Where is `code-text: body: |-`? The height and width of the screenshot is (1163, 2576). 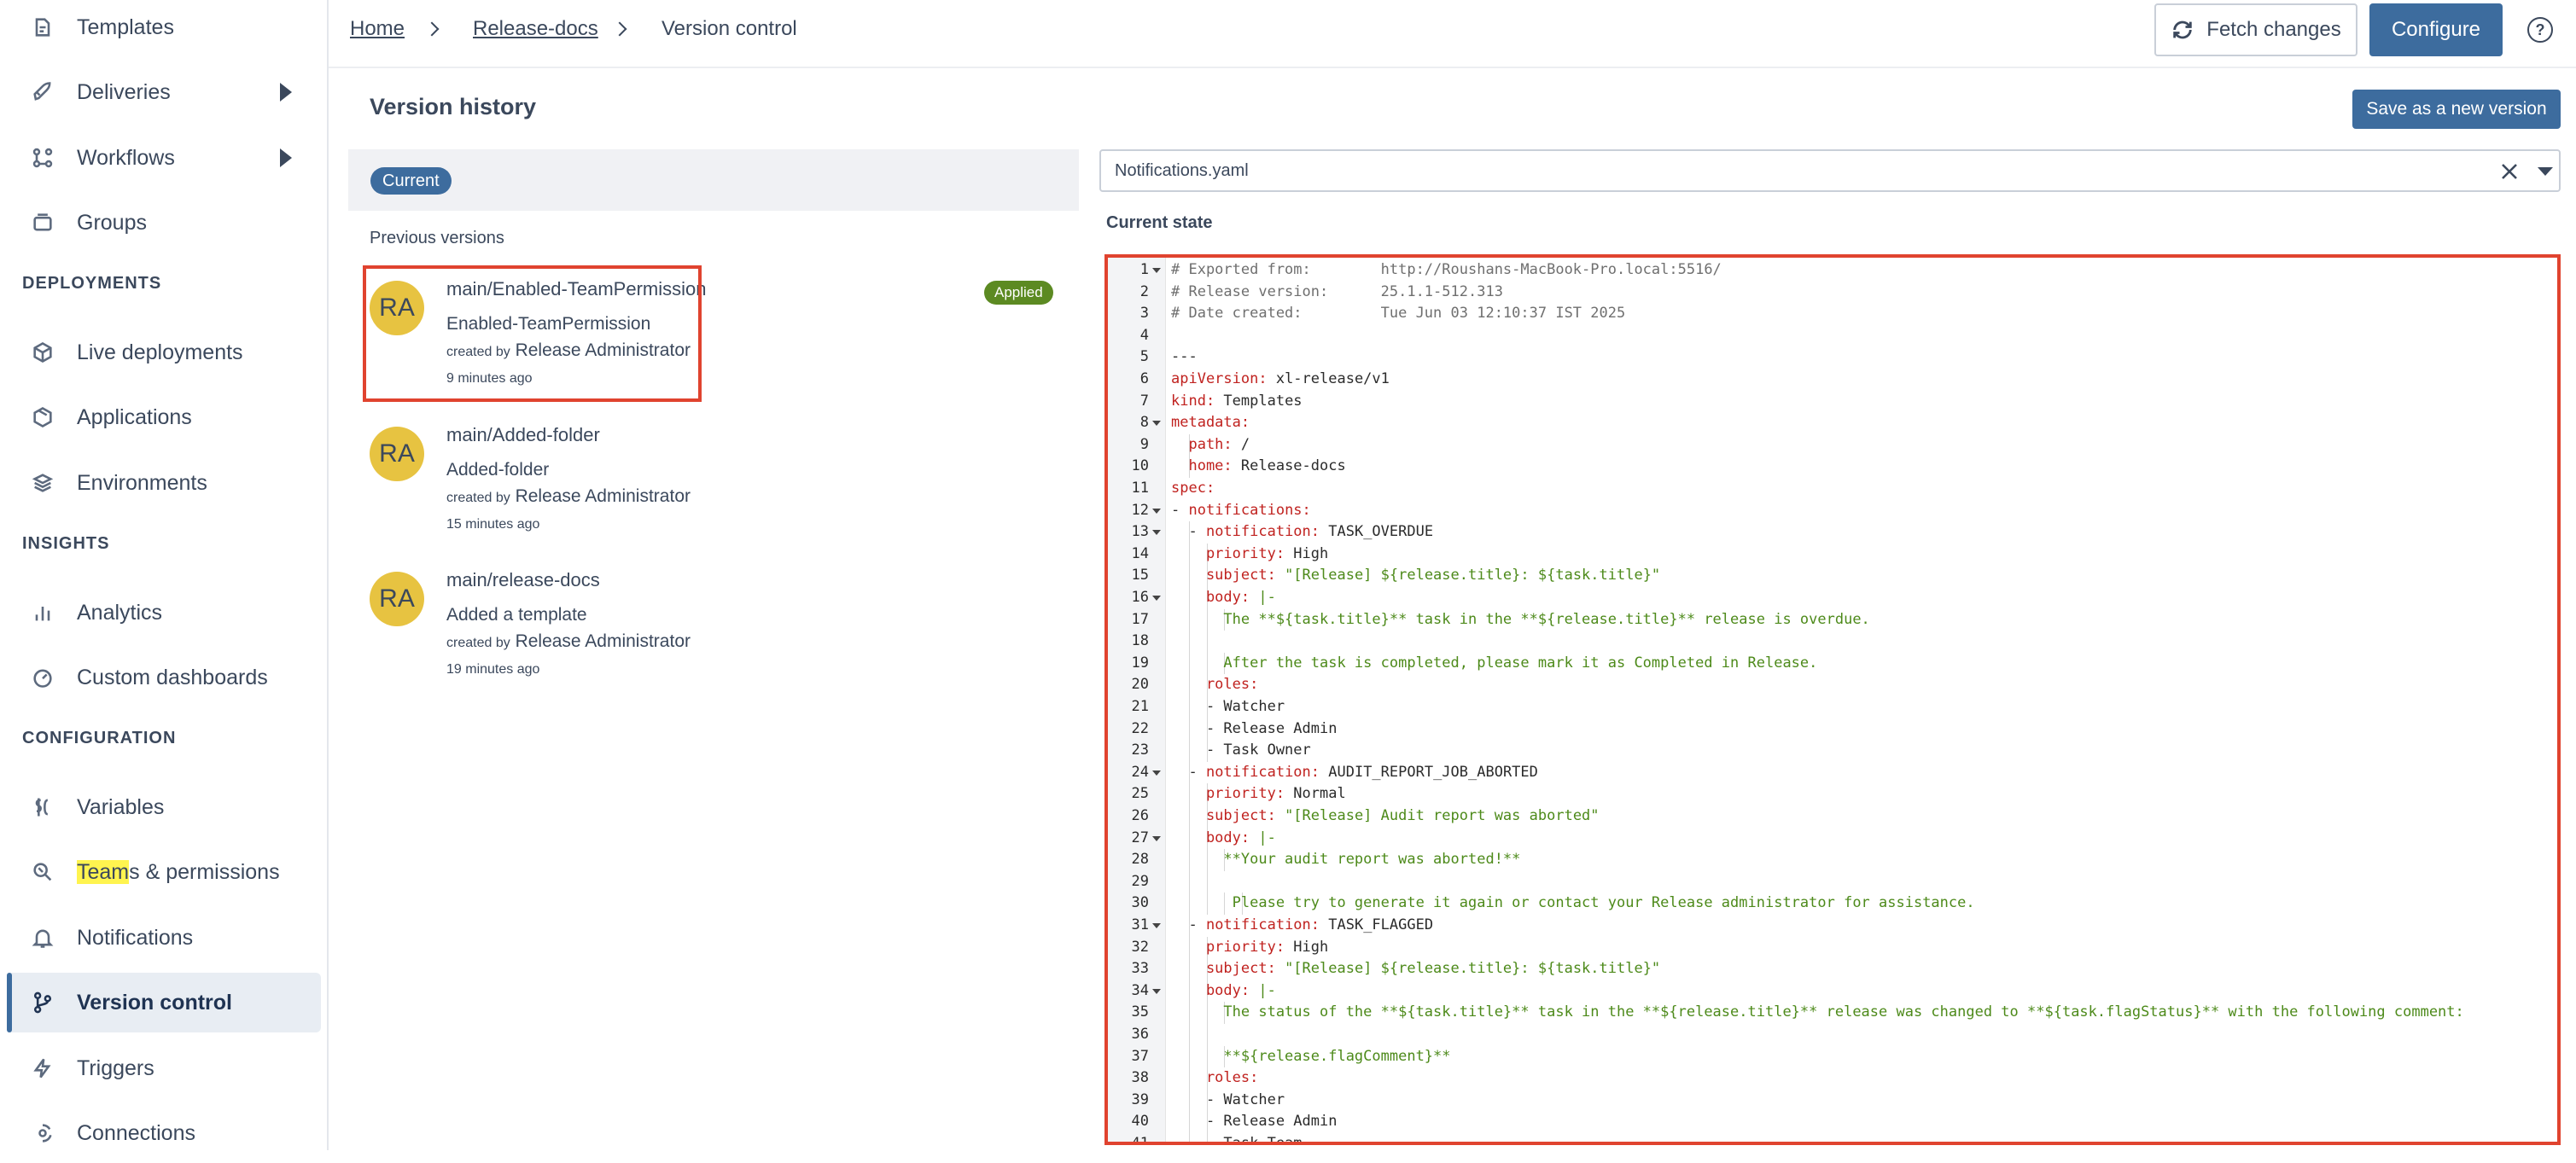
code-text: body: |- is located at coordinates (1223, 839).